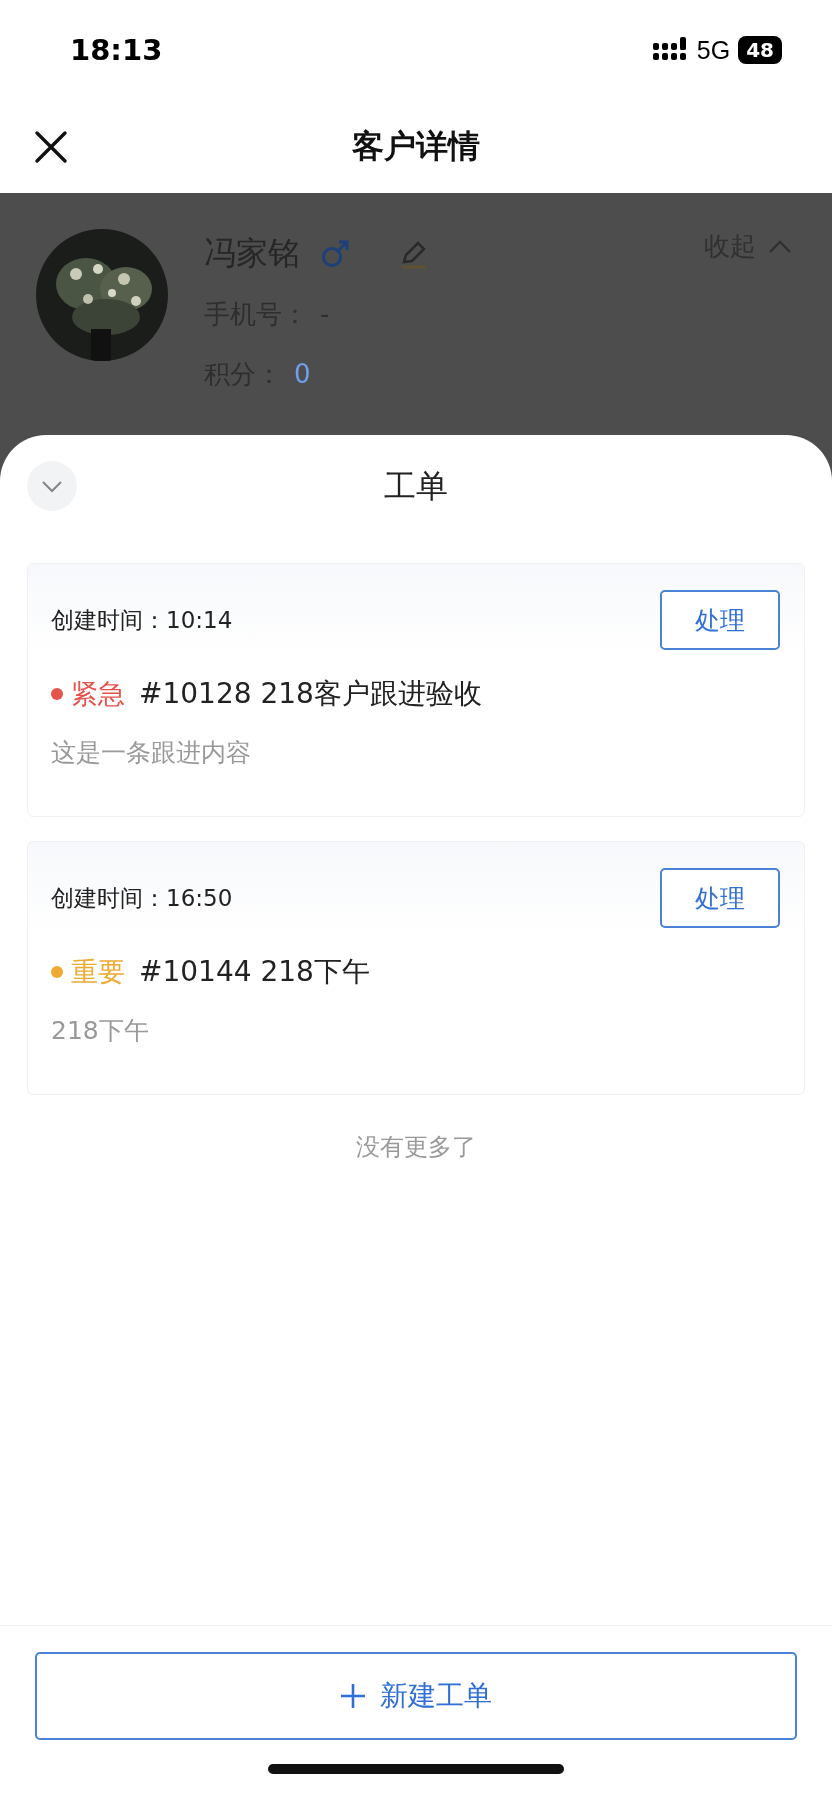 The width and height of the screenshot is (832, 1800). I want to click on field-value: -, so click(325, 314).